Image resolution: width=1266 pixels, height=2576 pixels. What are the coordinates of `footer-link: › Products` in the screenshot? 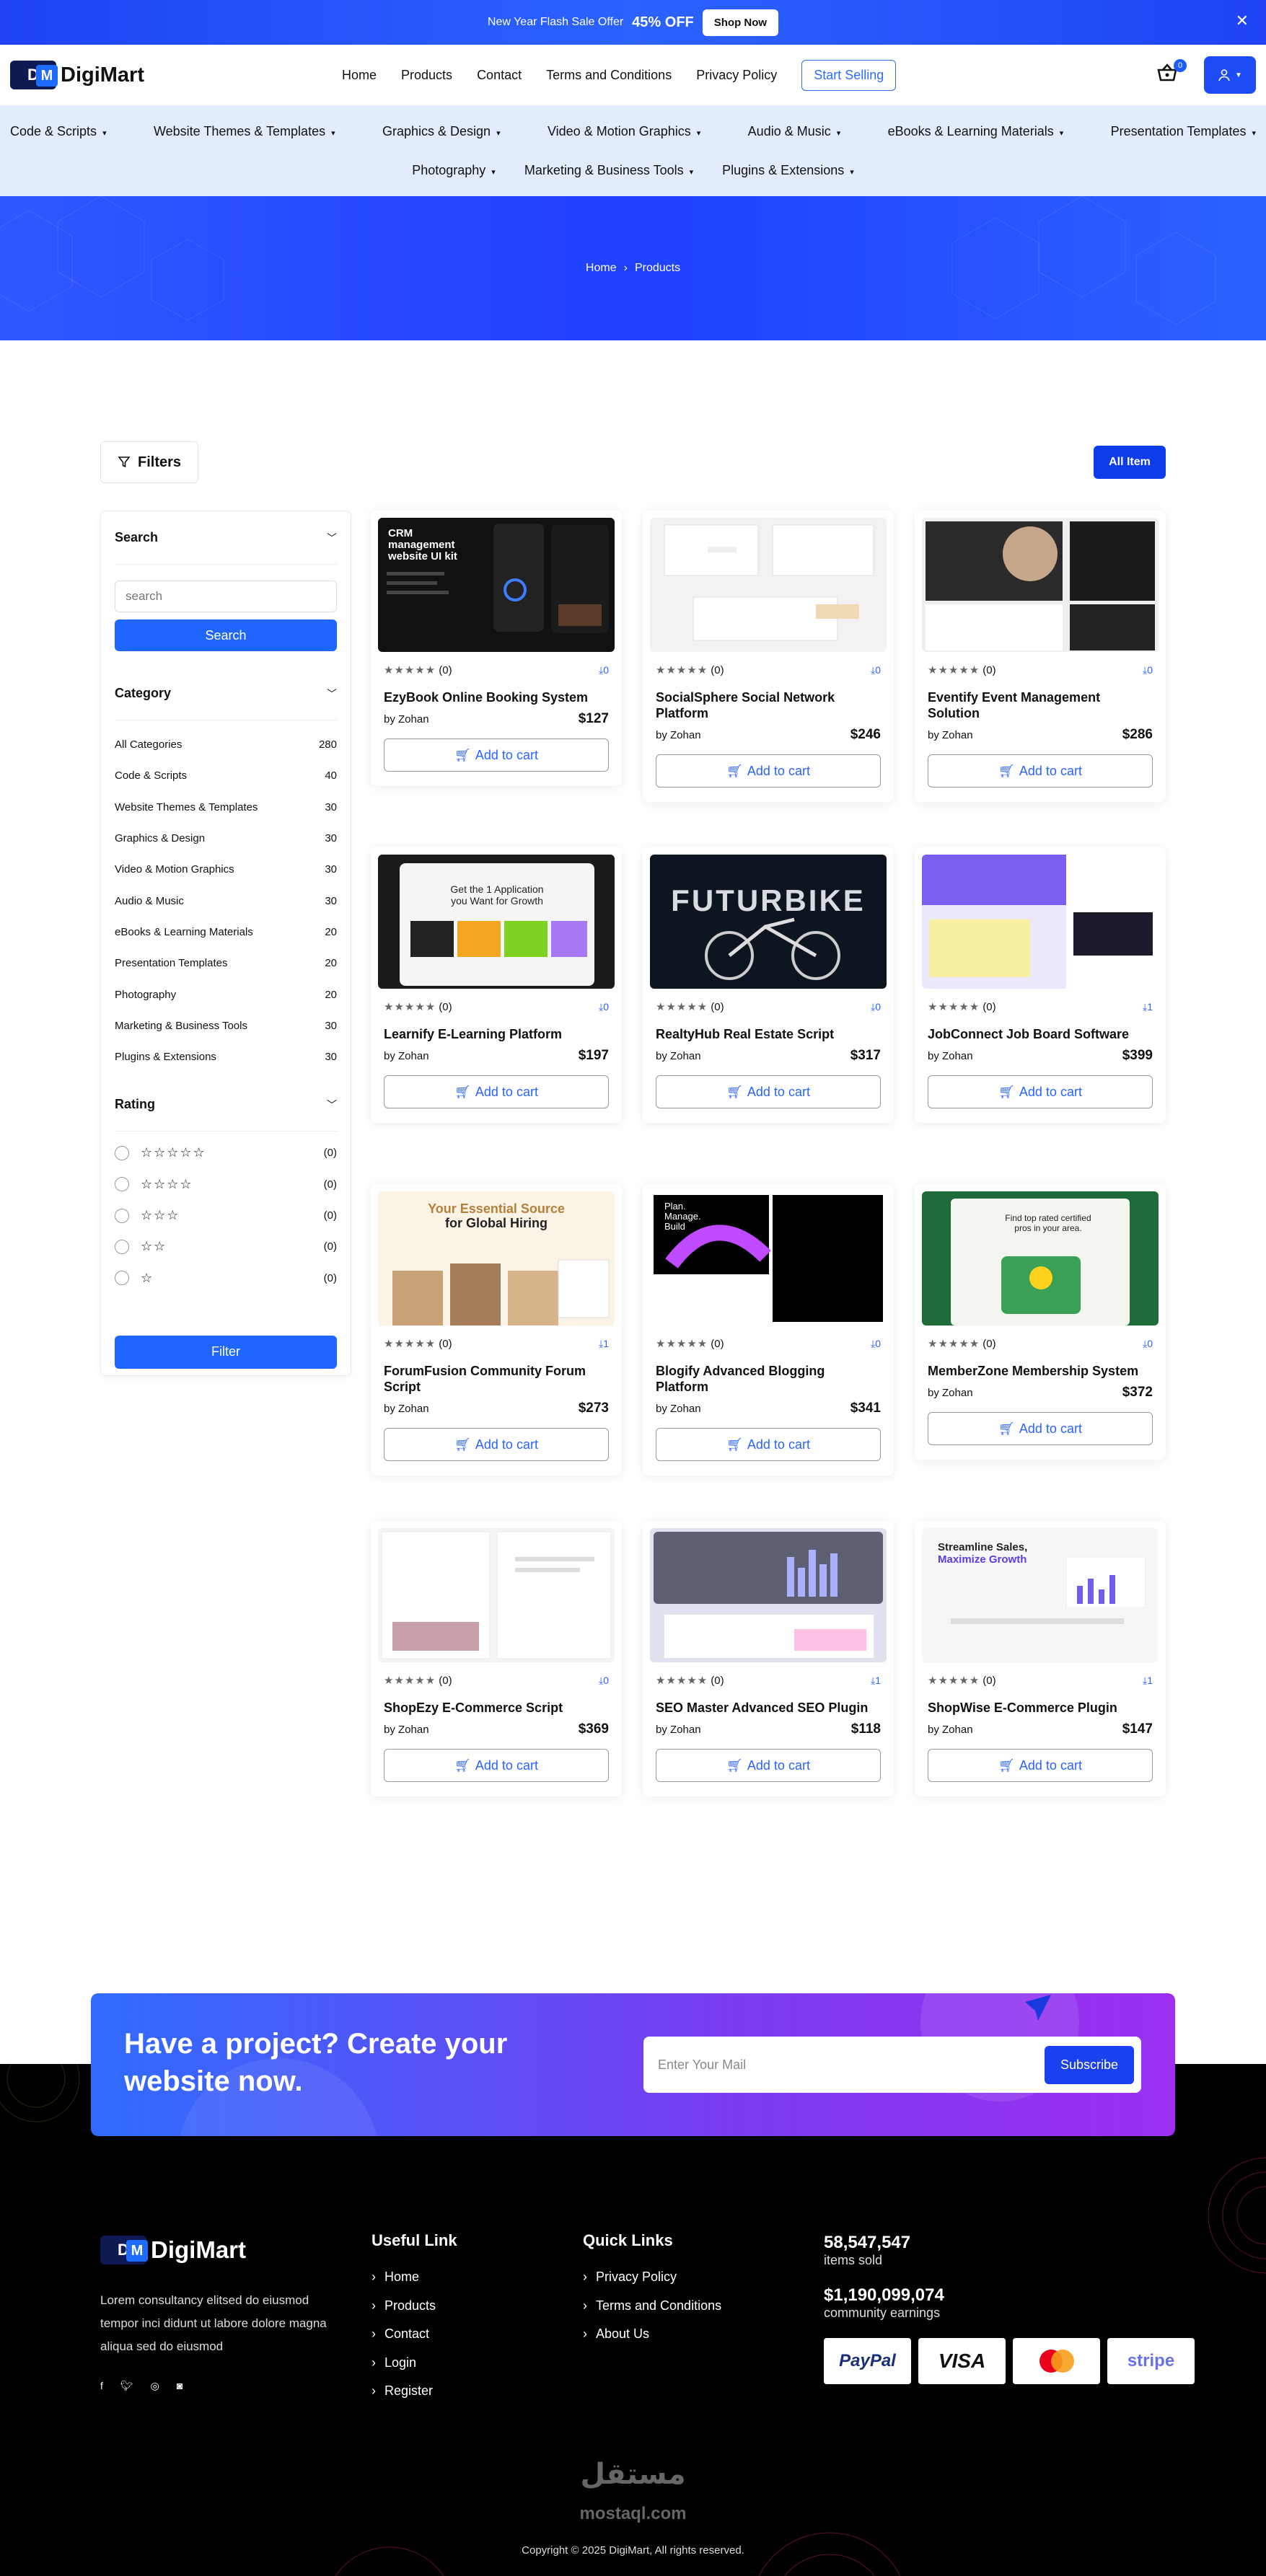 It's located at (414, 2306).